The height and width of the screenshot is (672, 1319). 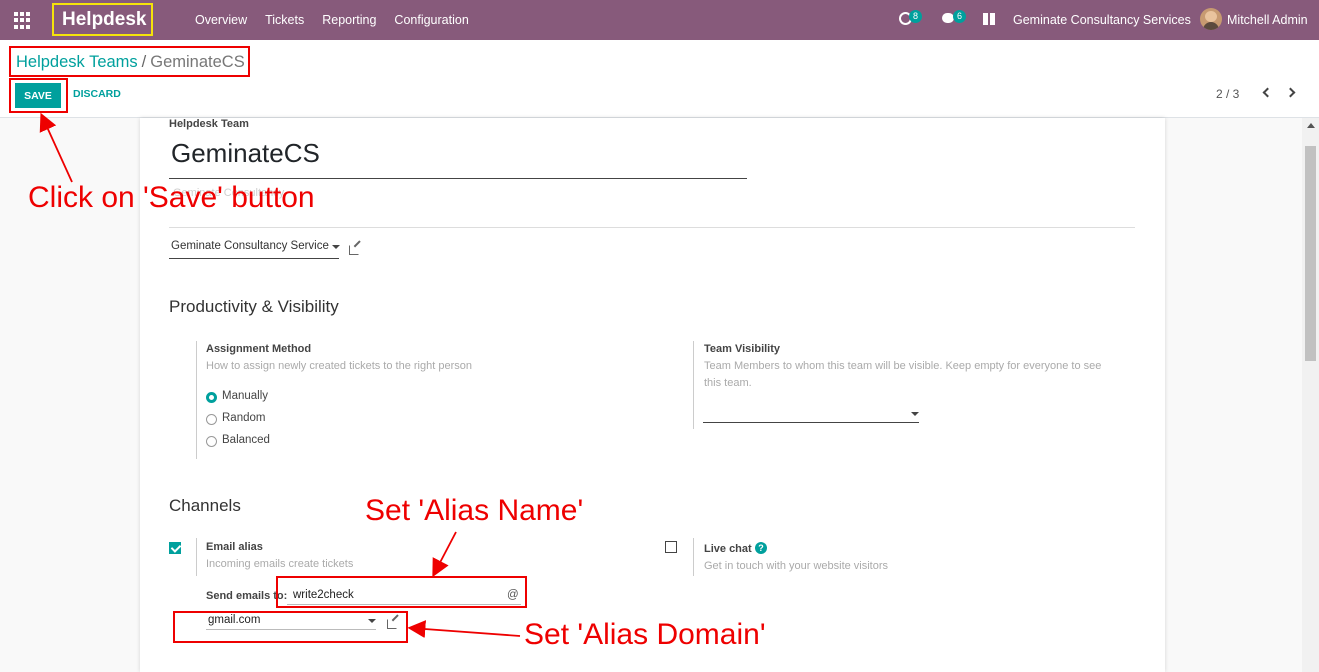 I want to click on arrow-to-alias-domain, so click(x=464, y=629).